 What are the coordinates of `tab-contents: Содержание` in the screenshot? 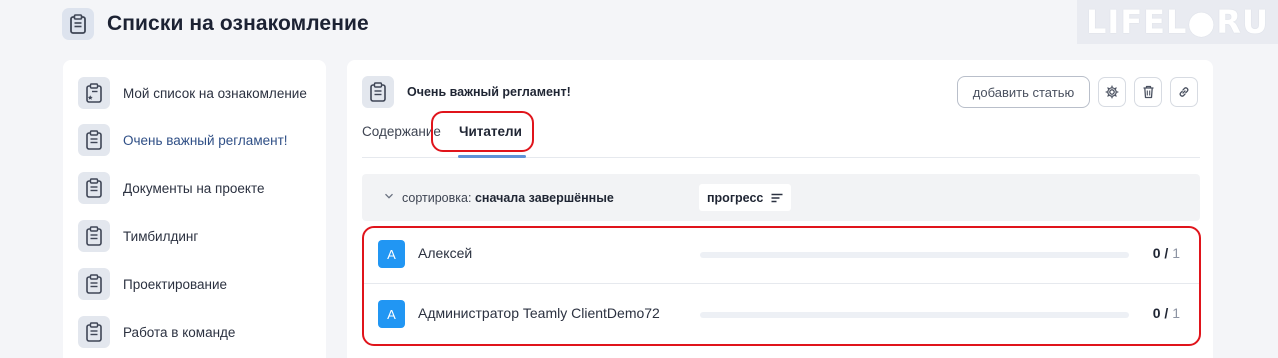 It's located at (401, 131).